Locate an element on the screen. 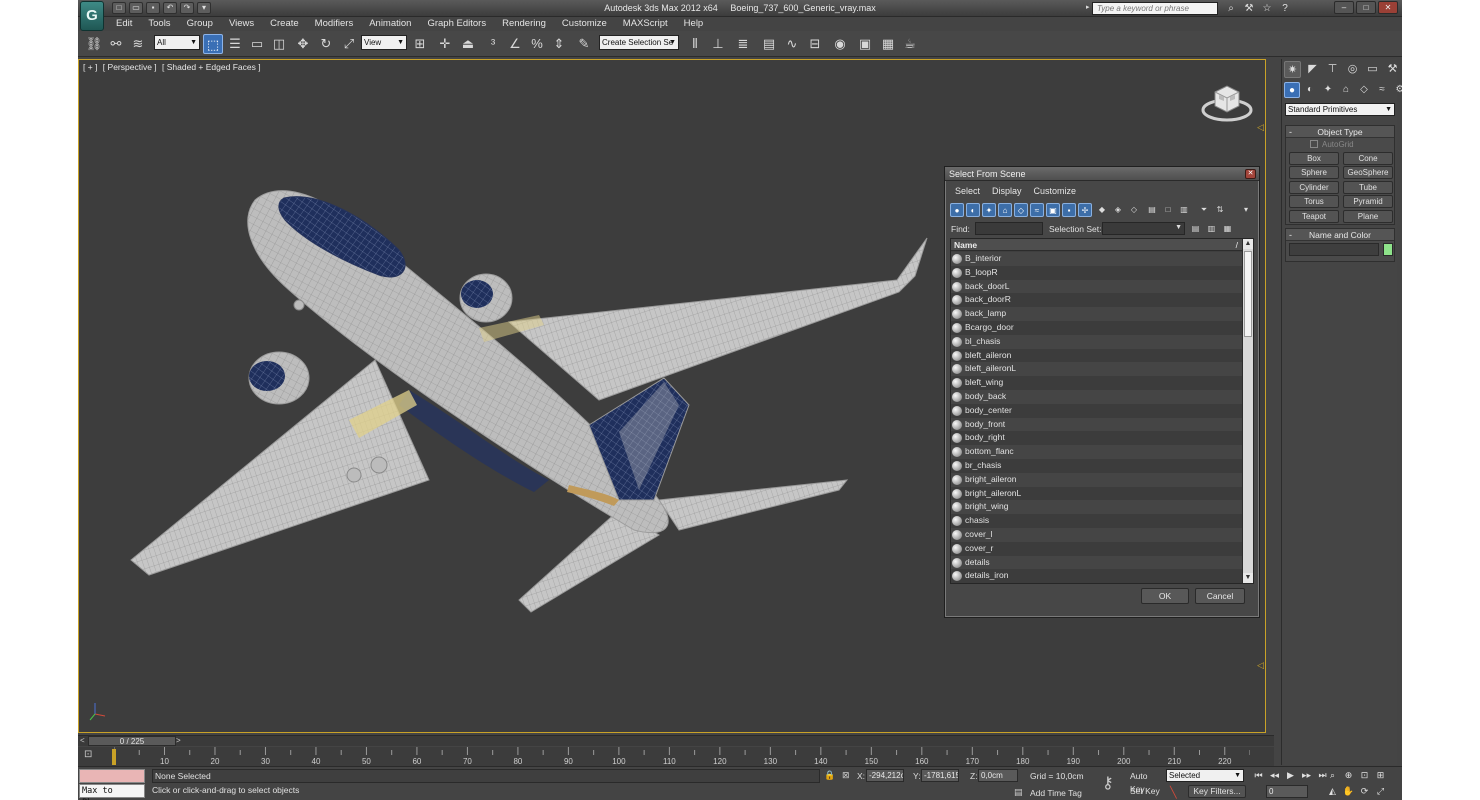  object-row: bright_wing is located at coordinates (1097, 507).